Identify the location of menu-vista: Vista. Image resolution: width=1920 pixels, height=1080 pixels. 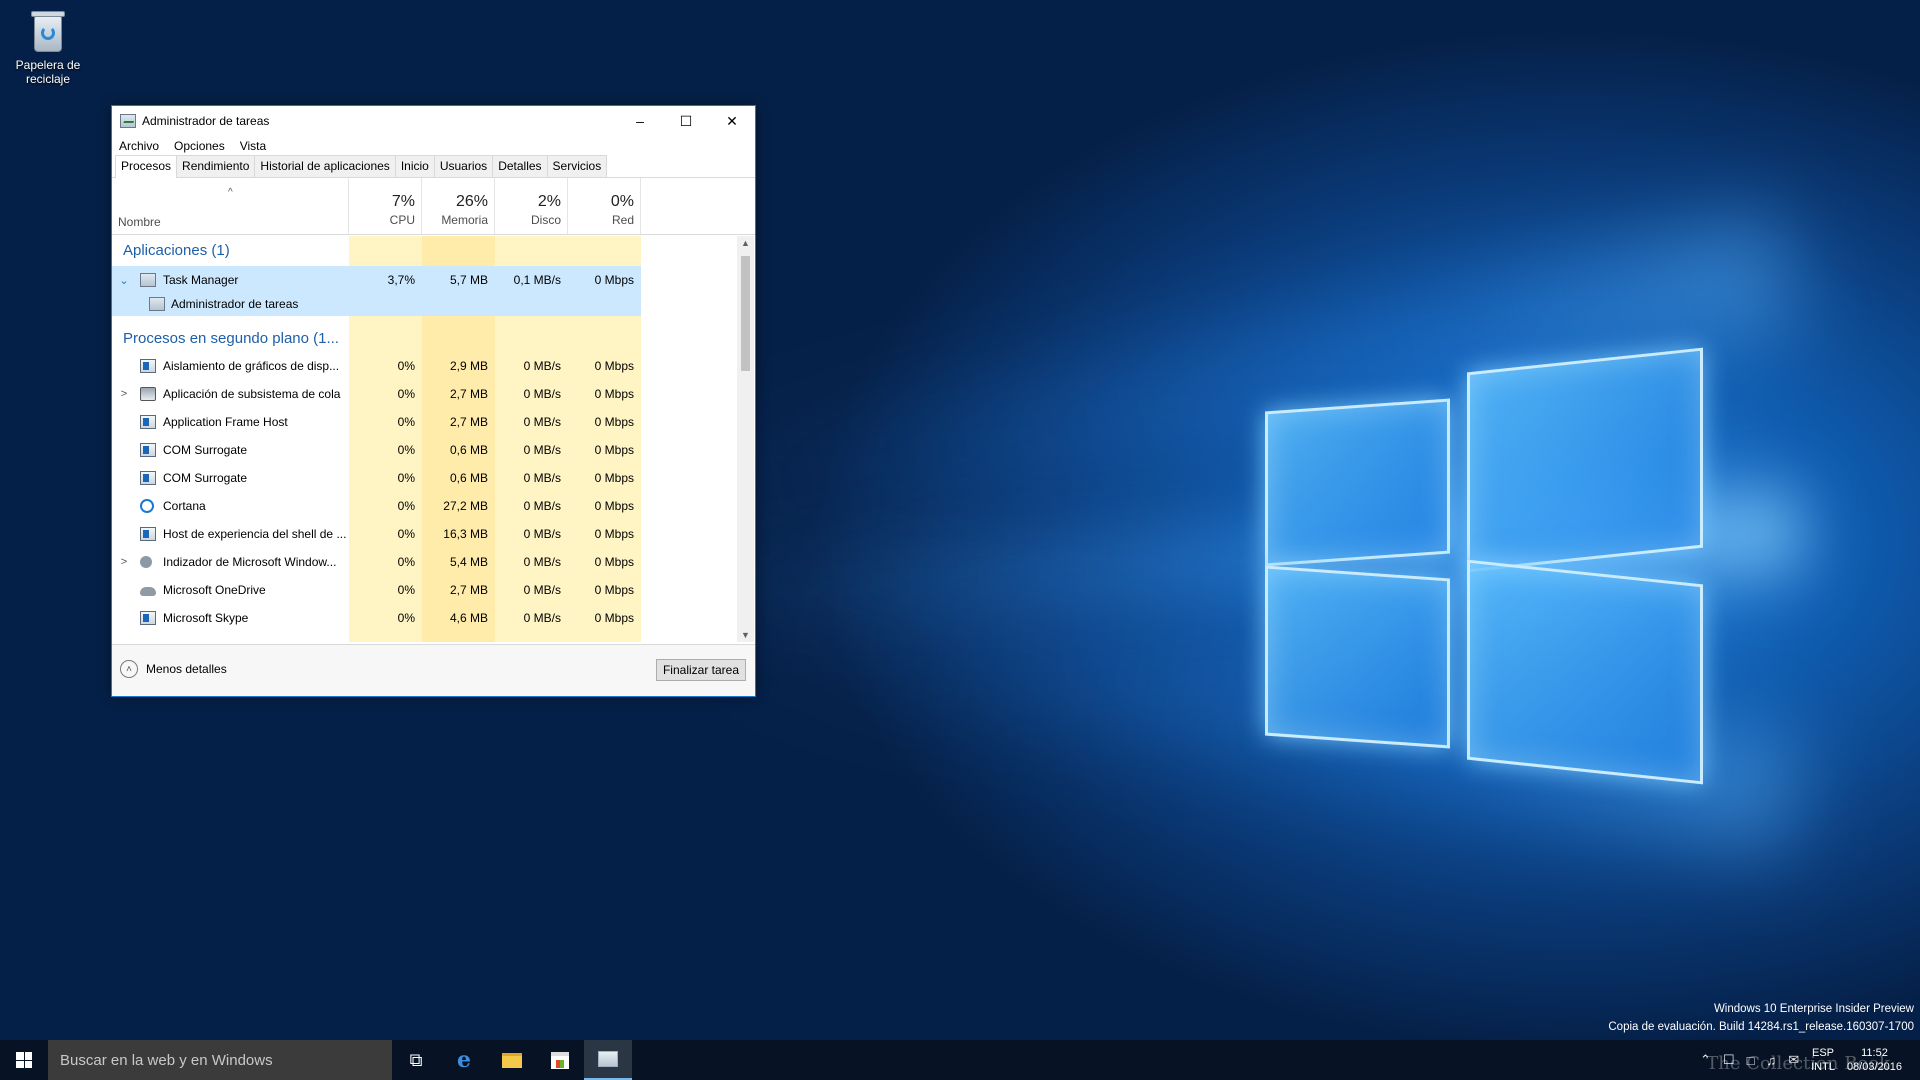
(253, 146).